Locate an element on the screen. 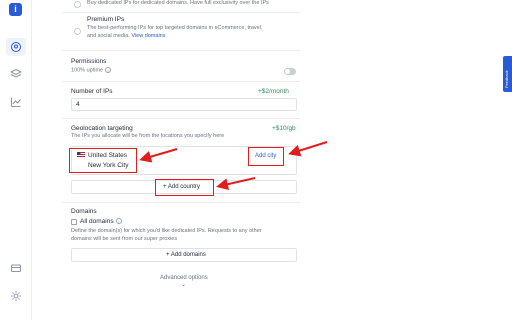 This screenshot has height=320, width=512. permissions-label: Permissions is located at coordinates (89, 61).